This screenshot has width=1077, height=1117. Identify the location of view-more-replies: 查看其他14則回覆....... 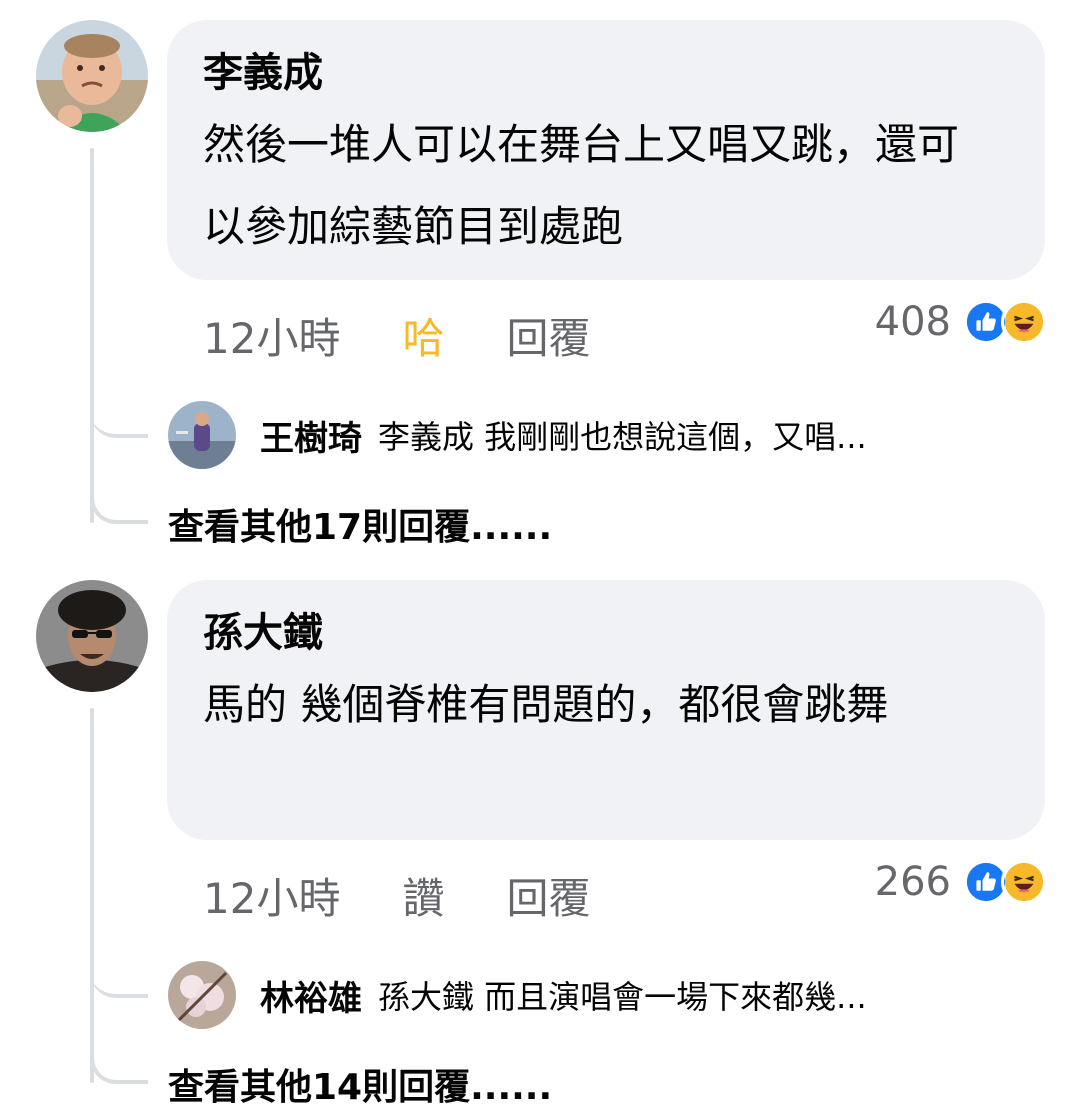
(360, 1084).